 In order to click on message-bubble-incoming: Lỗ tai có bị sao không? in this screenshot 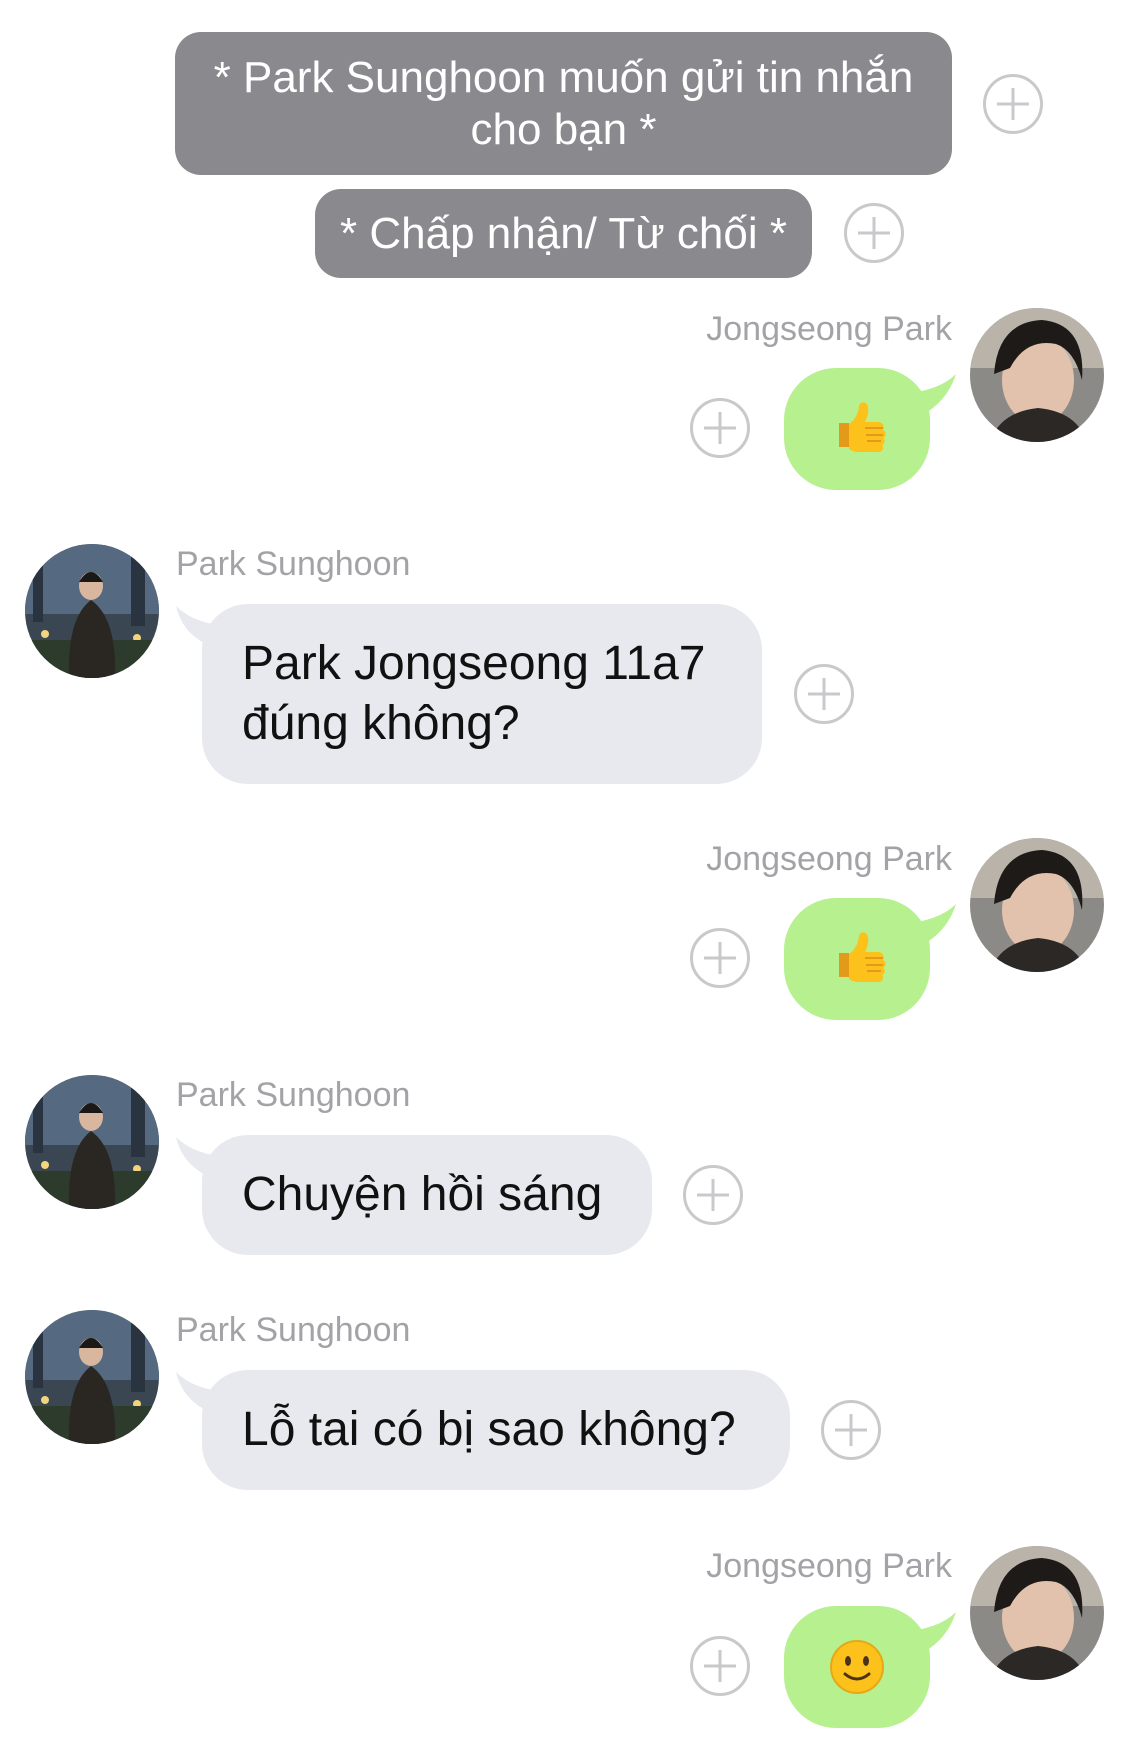, I will do `click(483, 1430)`.